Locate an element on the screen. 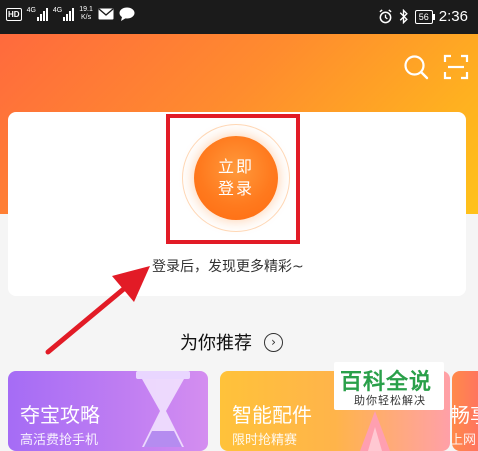 The height and width of the screenshot is (451, 478). card-subtitle: 高活费抢手机 is located at coordinates (59, 440).